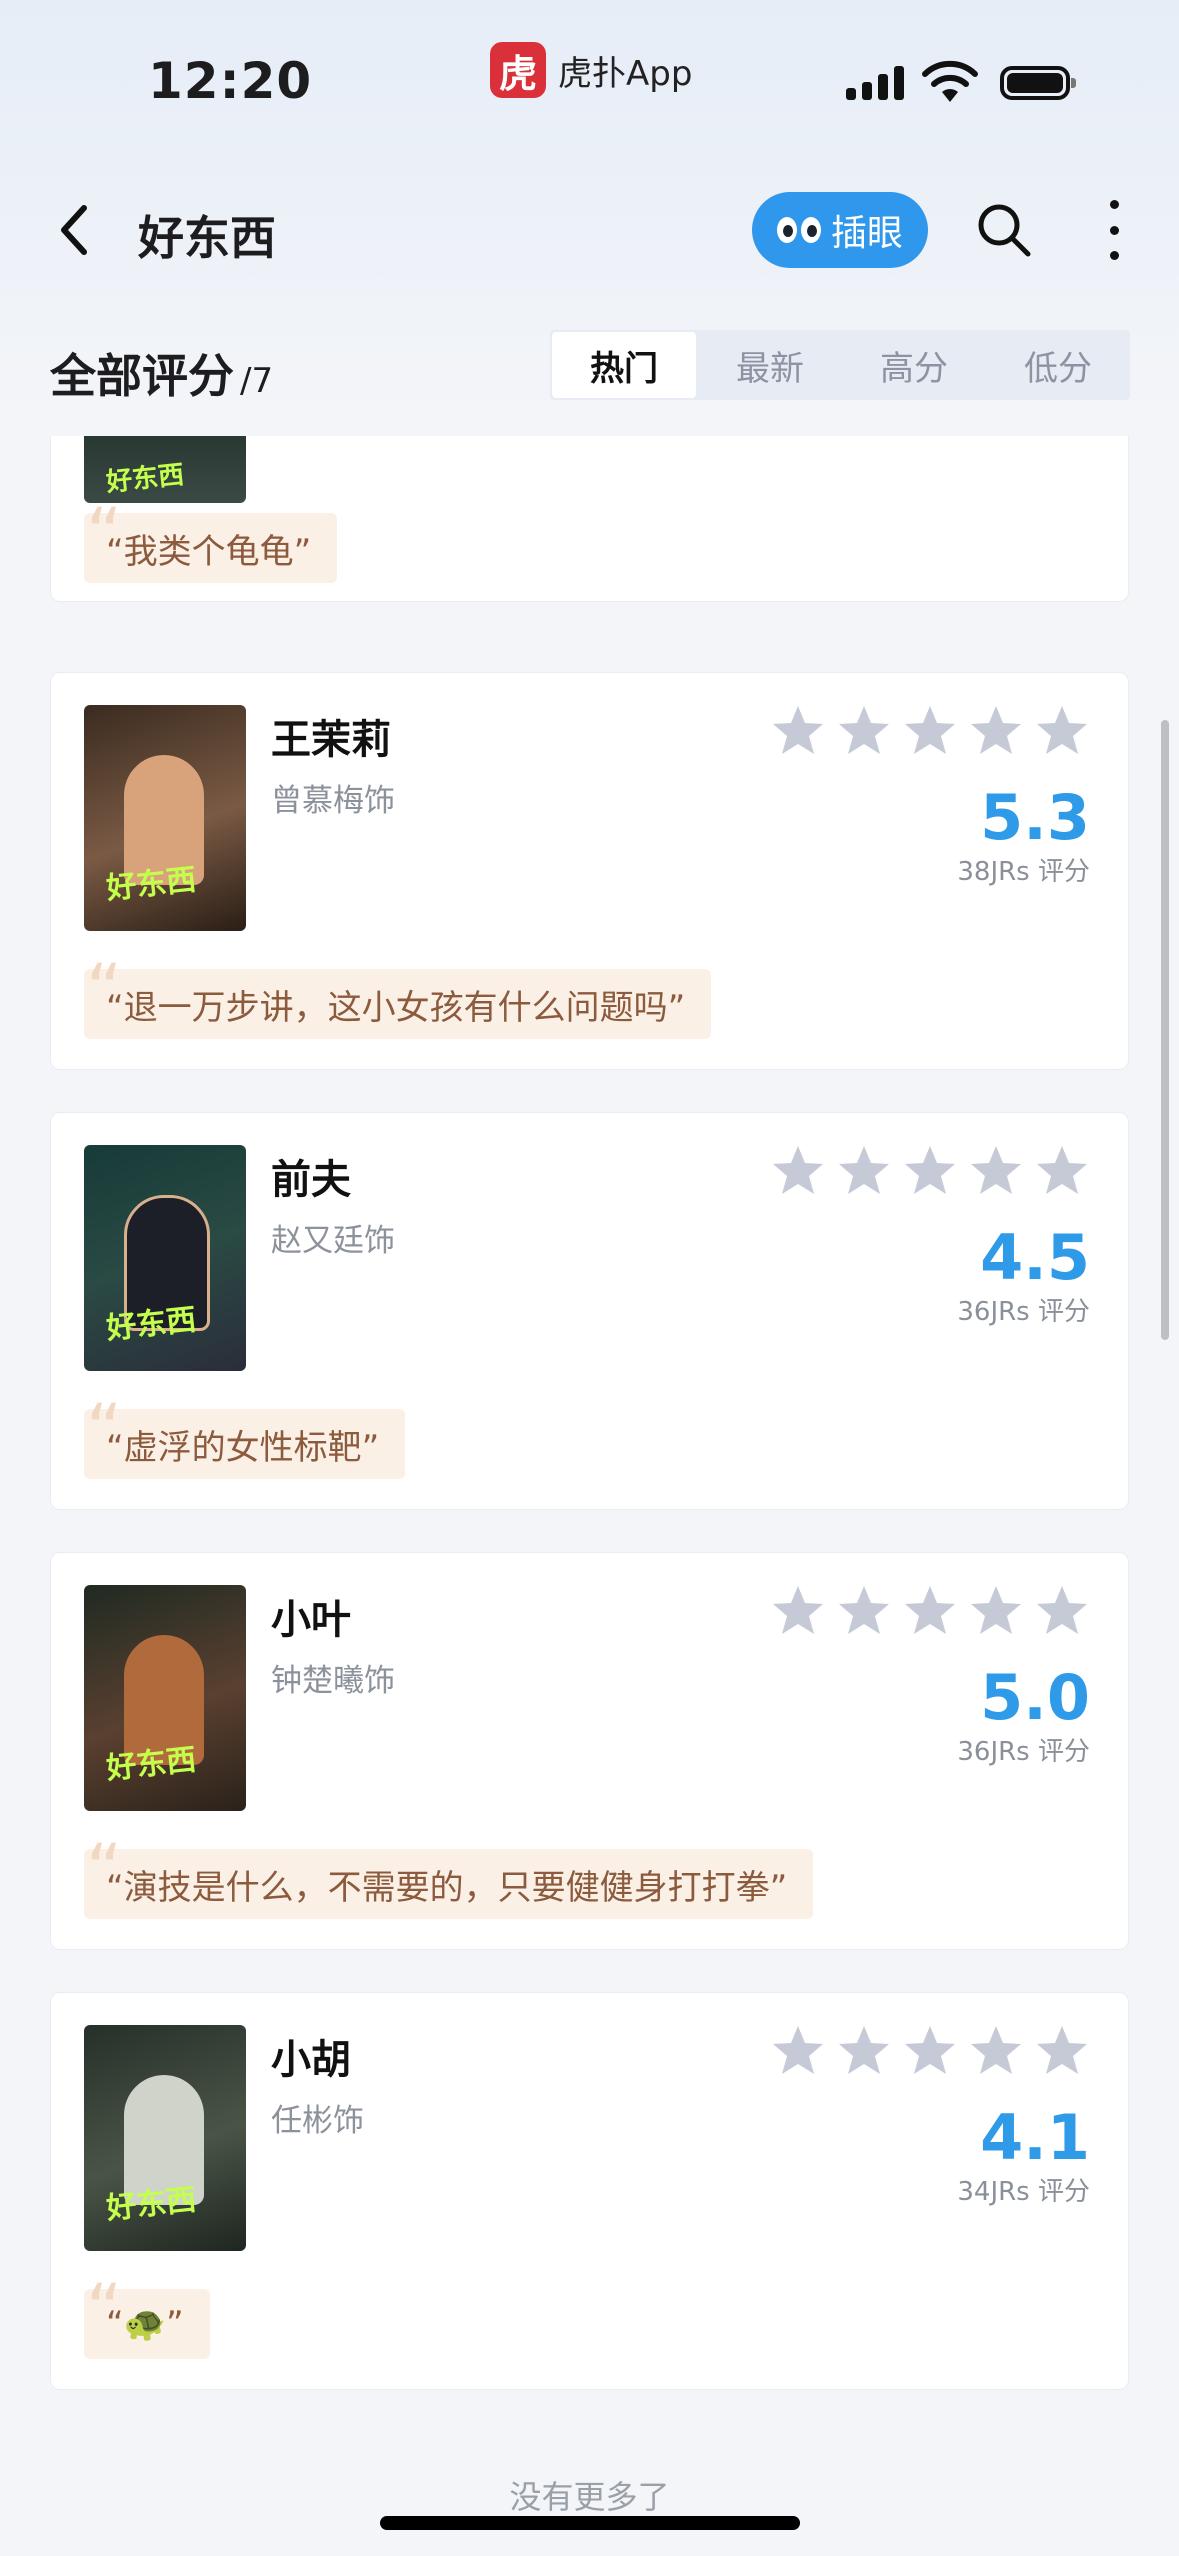 The height and width of the screenshot is (2556, 1179). I want to click on rating-card-partial: 好东西 “我类个龟龟”, so click(589, 519).